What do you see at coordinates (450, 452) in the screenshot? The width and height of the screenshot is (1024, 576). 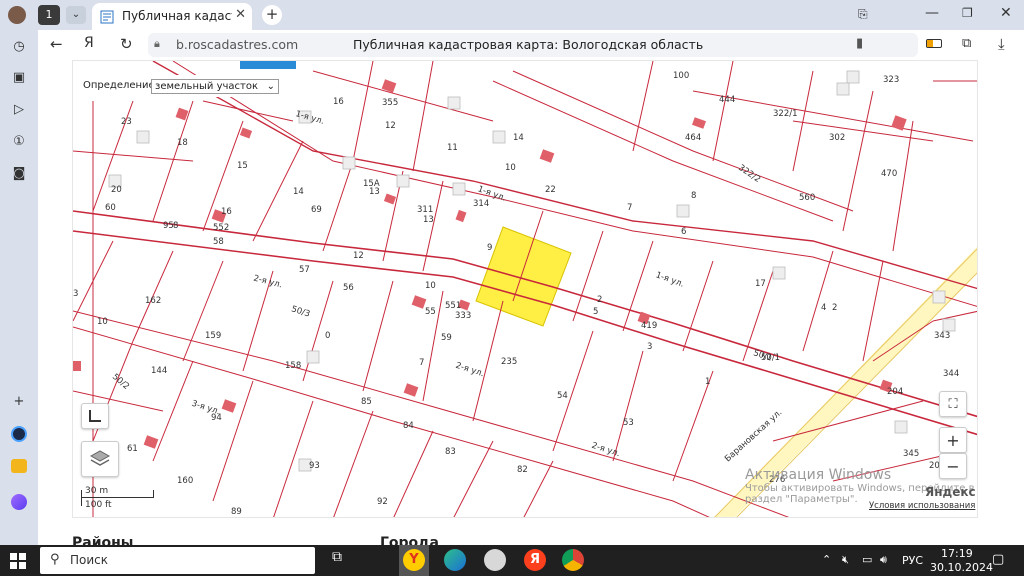 I see `parcel-number: 83` at bounding box center [450, 452].